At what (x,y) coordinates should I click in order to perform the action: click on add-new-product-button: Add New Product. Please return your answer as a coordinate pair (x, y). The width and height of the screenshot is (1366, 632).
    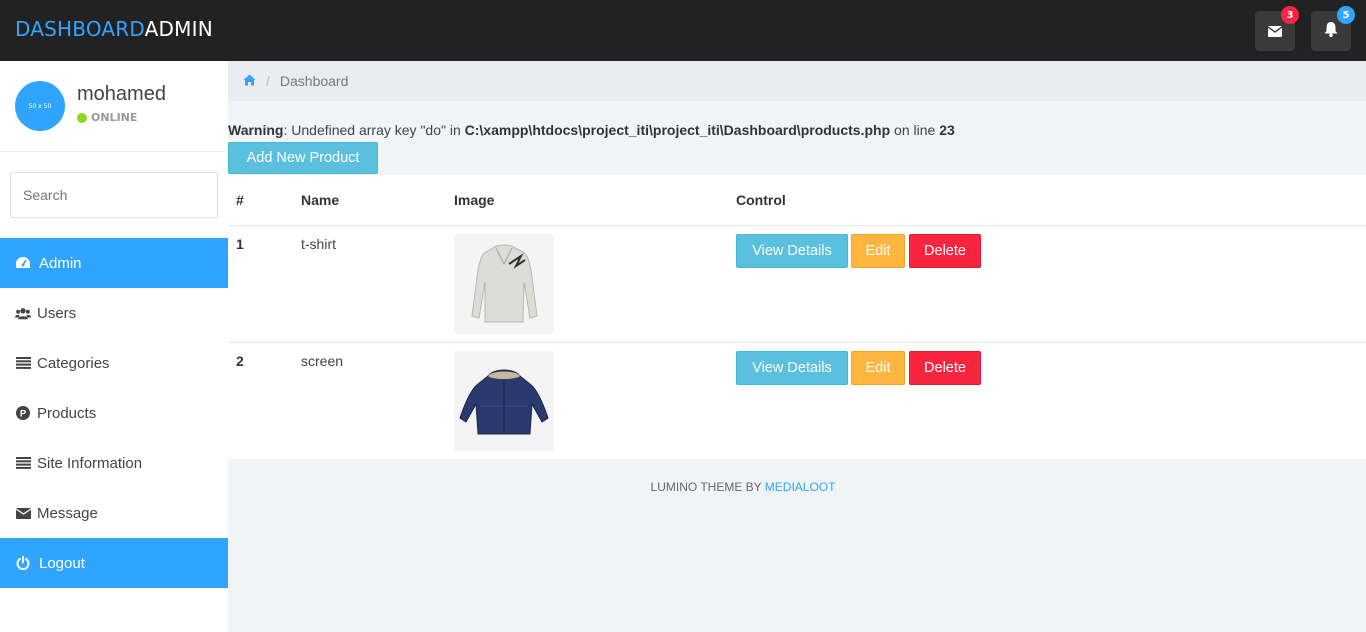
    Looking at the image, I should click on (303, 158).